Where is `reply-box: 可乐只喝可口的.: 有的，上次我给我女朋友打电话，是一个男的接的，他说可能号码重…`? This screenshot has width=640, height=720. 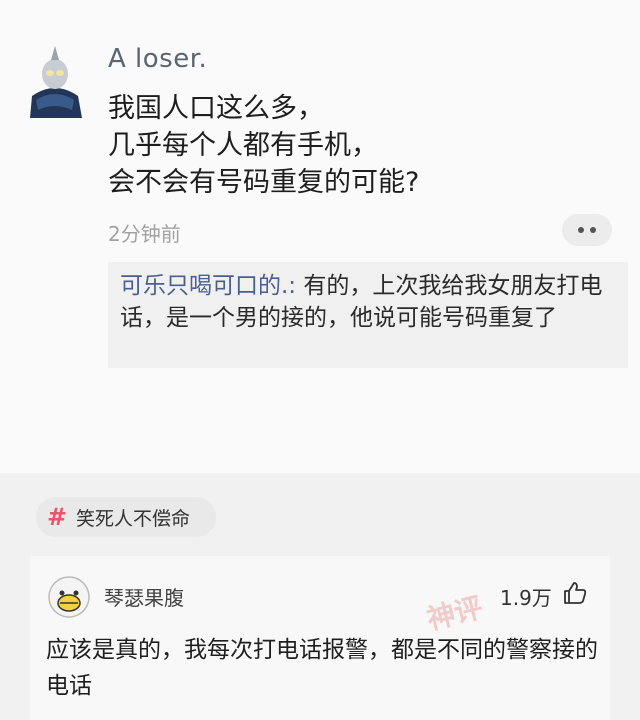
reply-box: 可乐只喝可口的.: 有的，上次我给我女朋友打电话，是一个男的接的，他说可能号码重… is located at coordinates (368, 315).